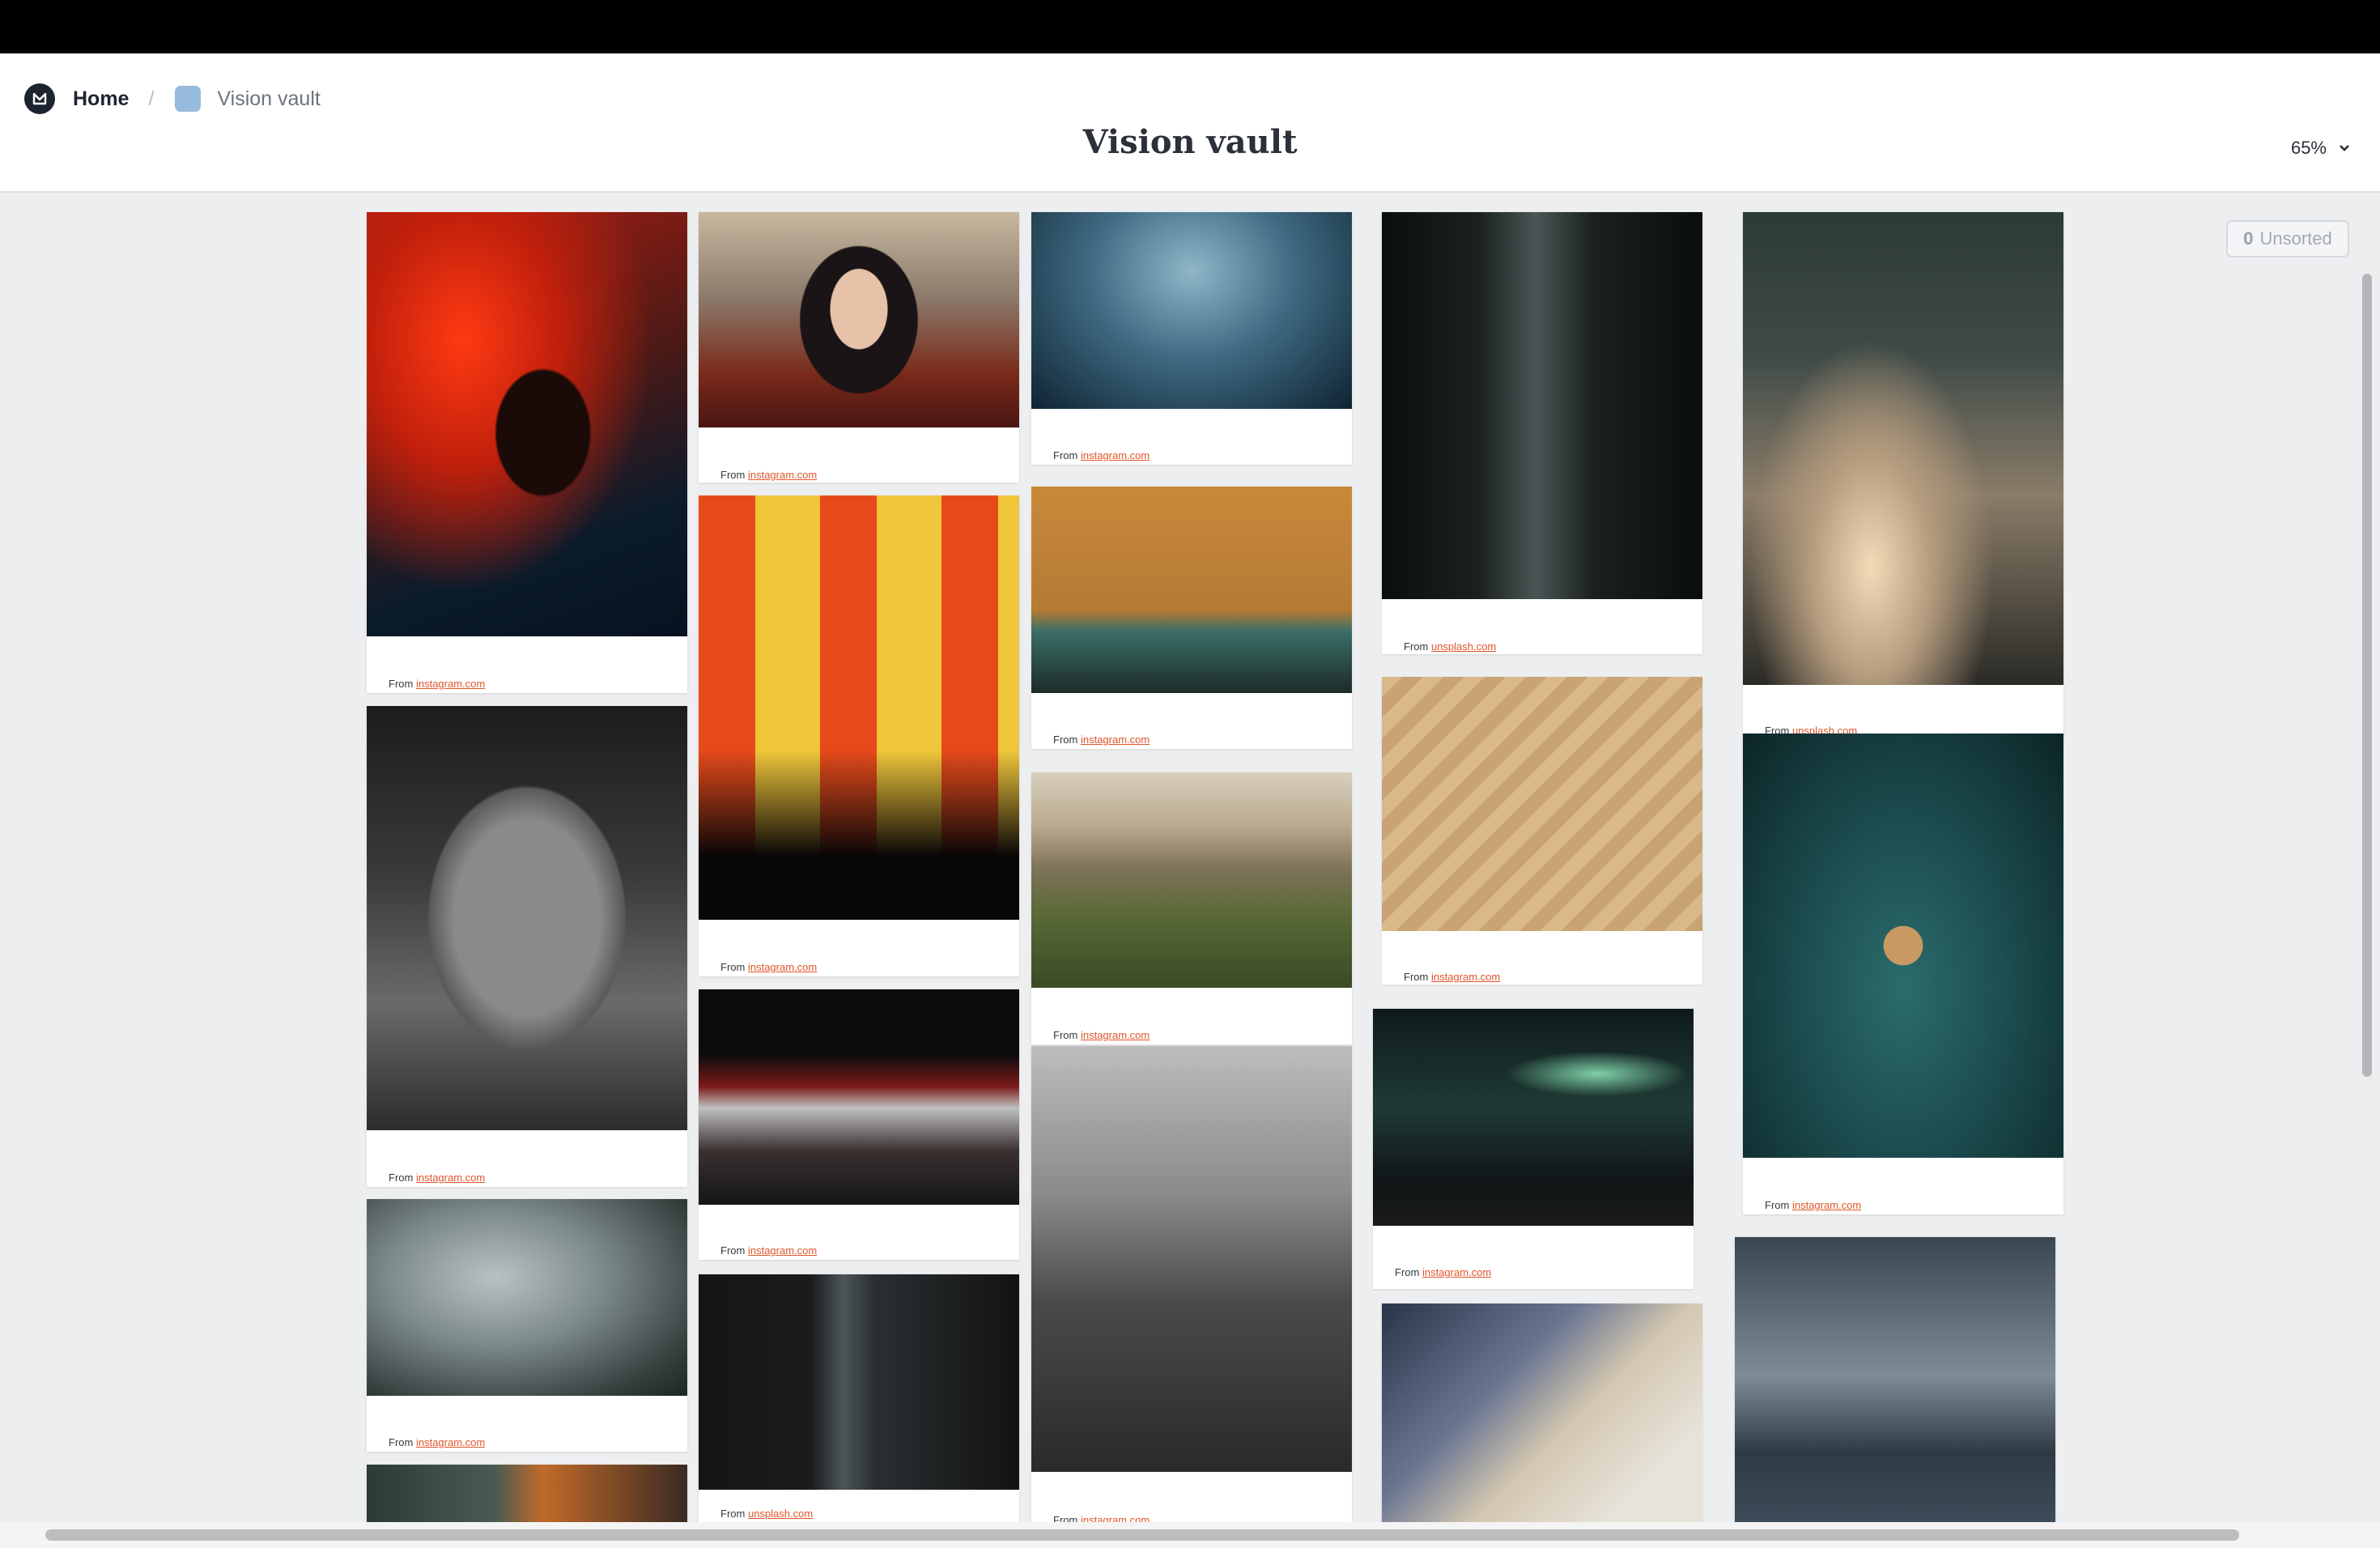 The image size is (2380, 1548). I want to click on breadcrumb-home: Home, so click(101, 99).